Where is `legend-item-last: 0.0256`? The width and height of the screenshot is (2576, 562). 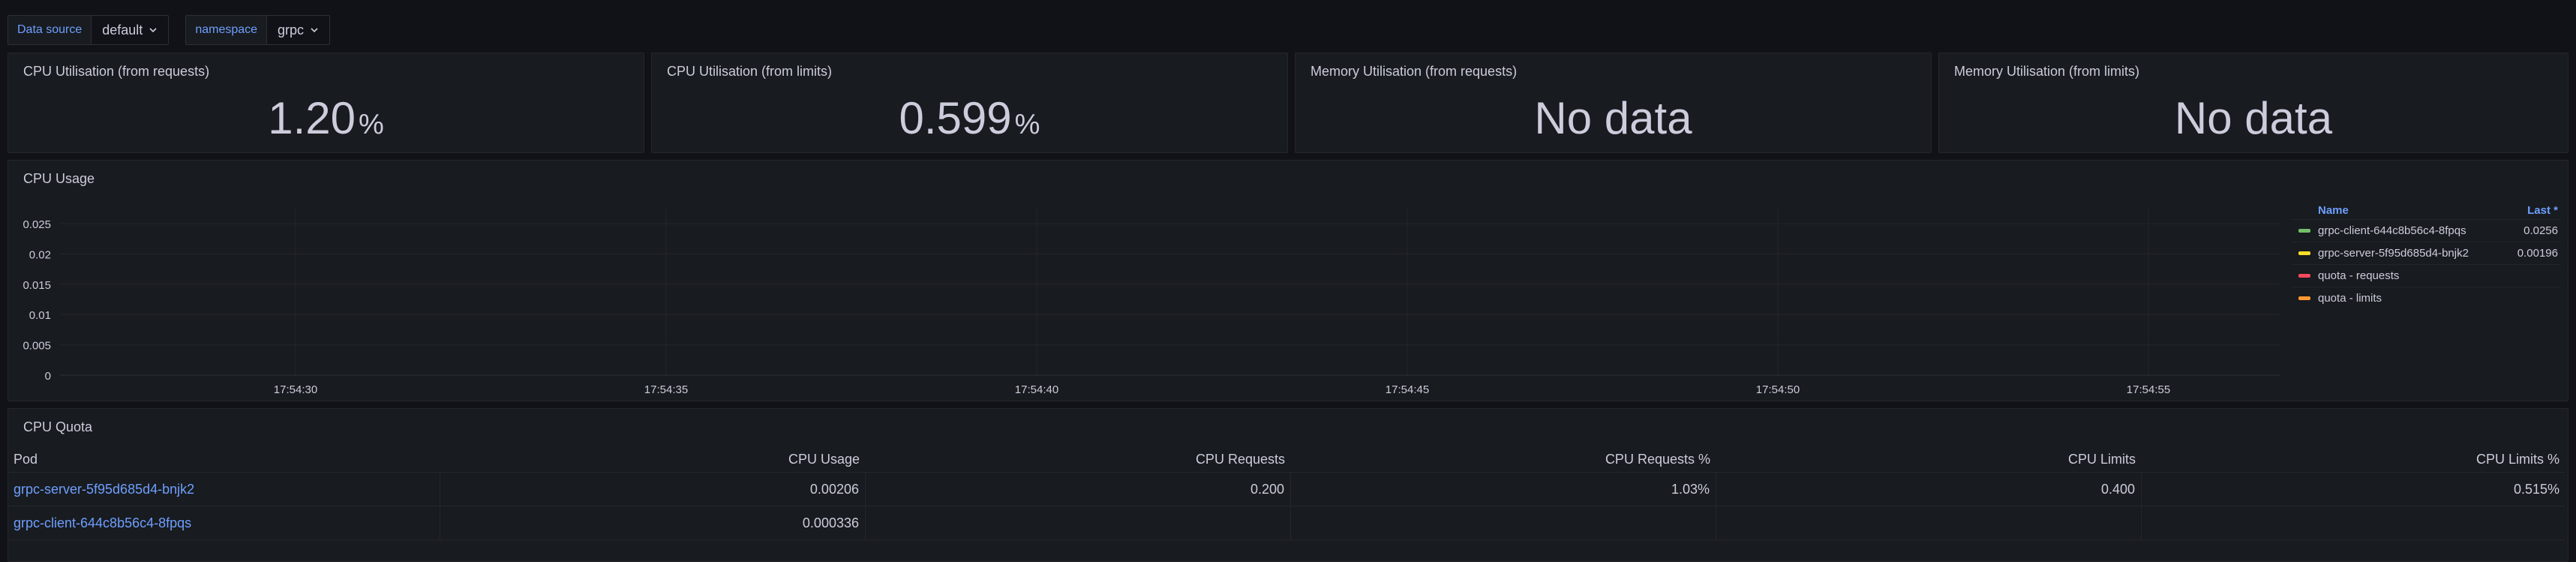
legend-item-last: 0.0256 is located at coordinates (2540, 230).